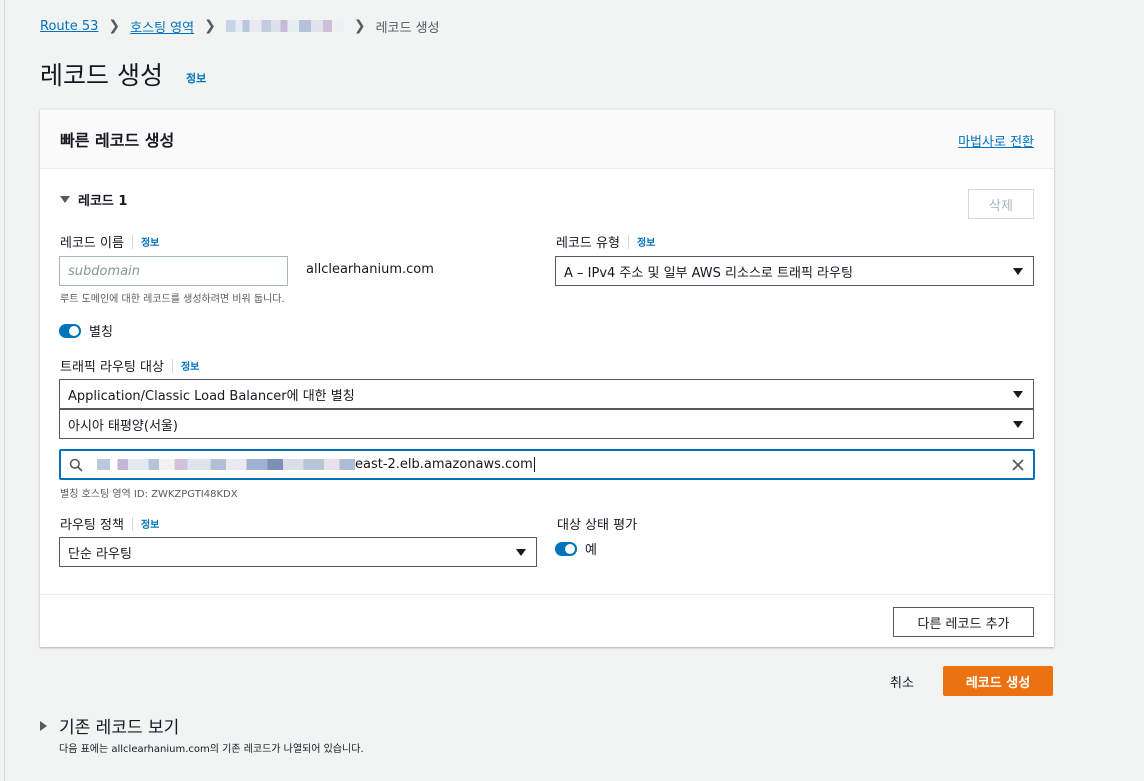  What do you see at coordinates (1001, 204) in the screenshot?
I see `delete-button: 삭제` at bounding box center [1001, 204].